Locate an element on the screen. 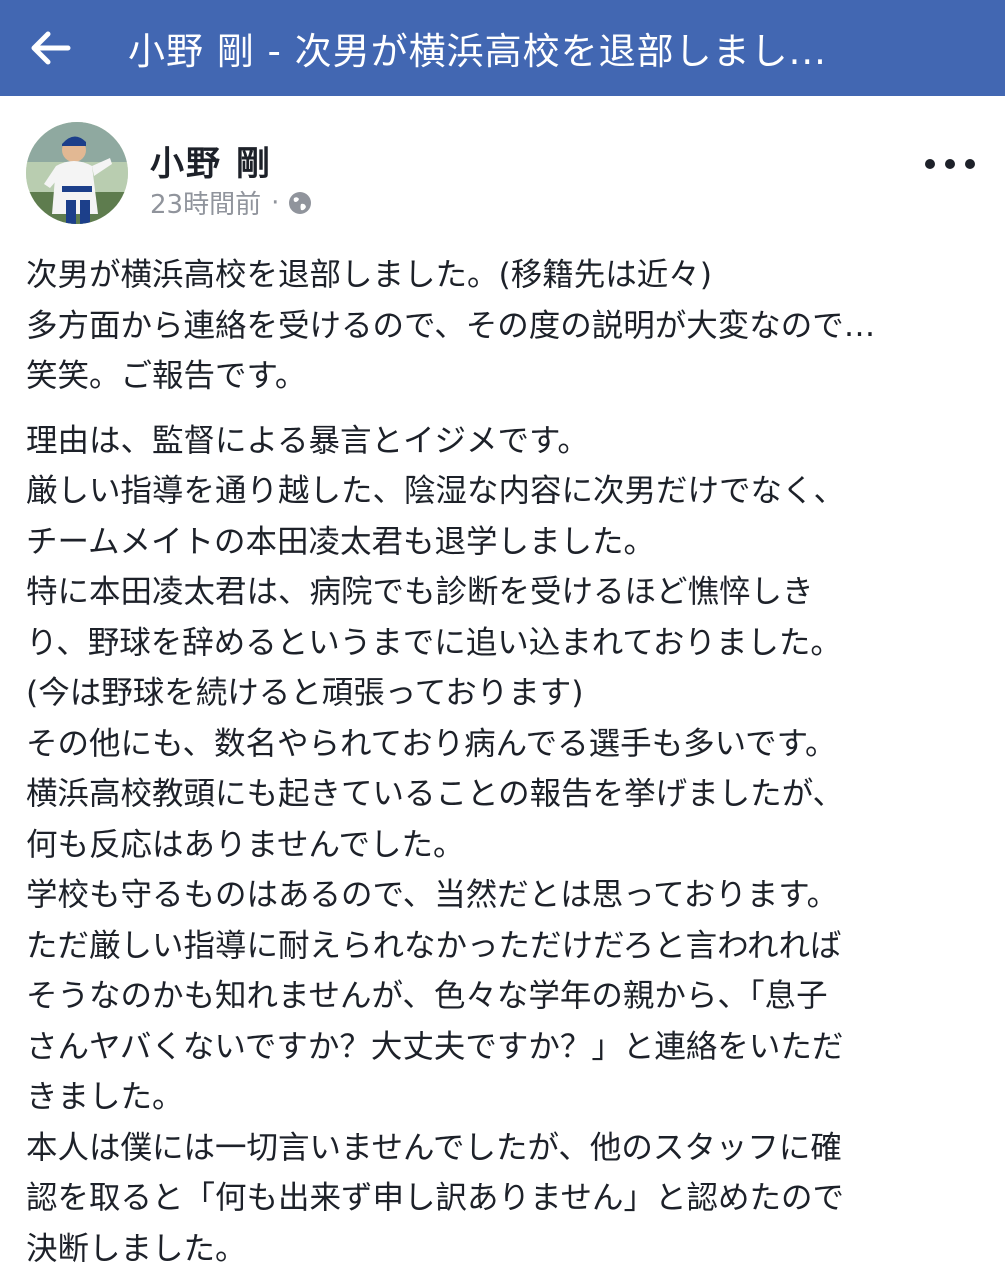 This screenshot has height=1274, width=1005. post-line: チームメイトの本田凌太君も退学しました。 is located at coordinates (506, 542).